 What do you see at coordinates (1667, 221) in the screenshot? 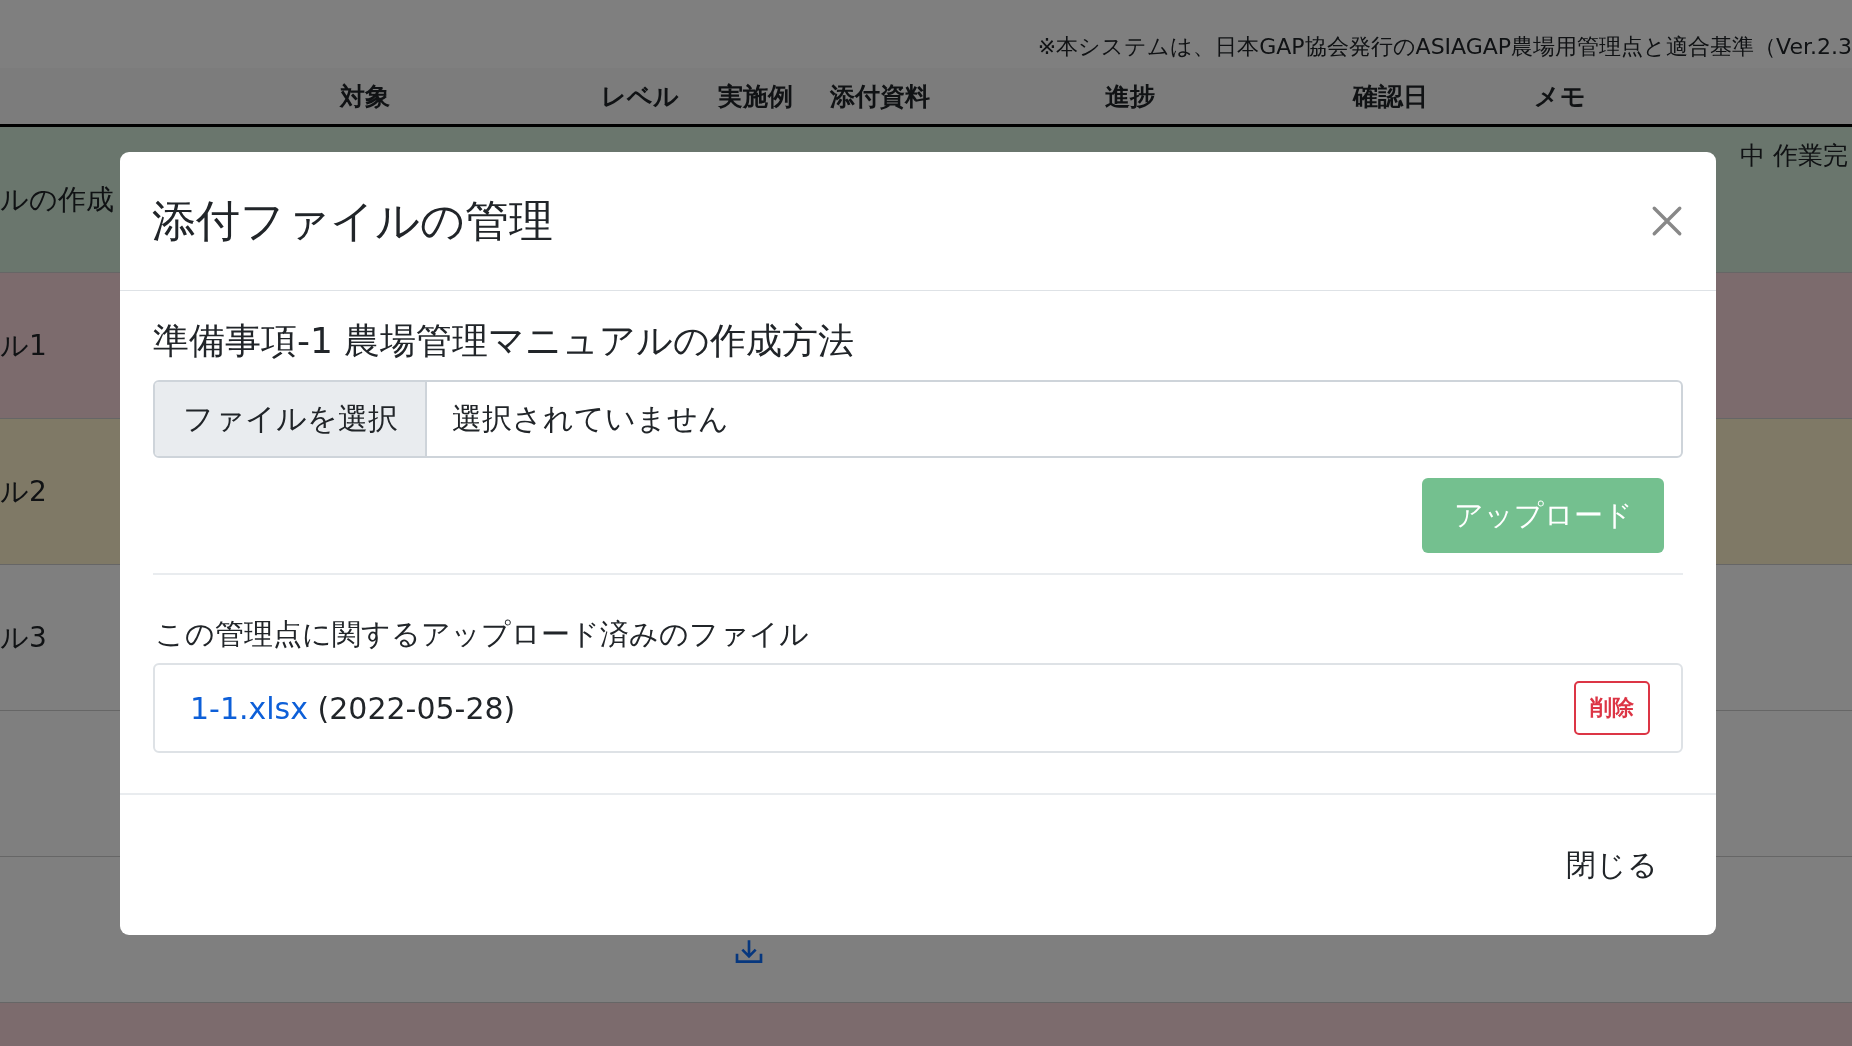
I see `close-icon` at bounding box center [1667, 221].